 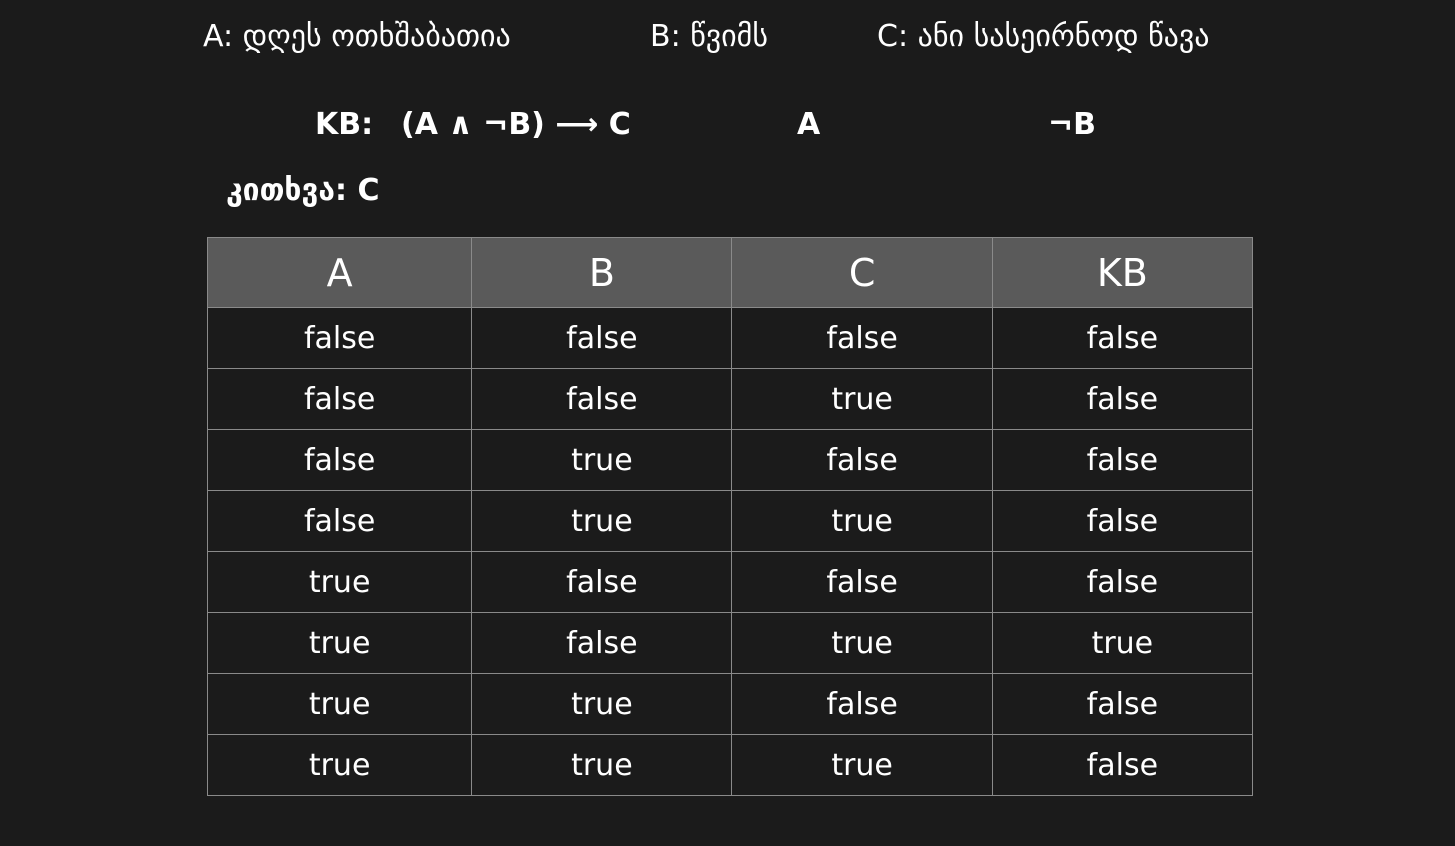 I want to click on table-row: true false true true, so click(x=730, y=643).